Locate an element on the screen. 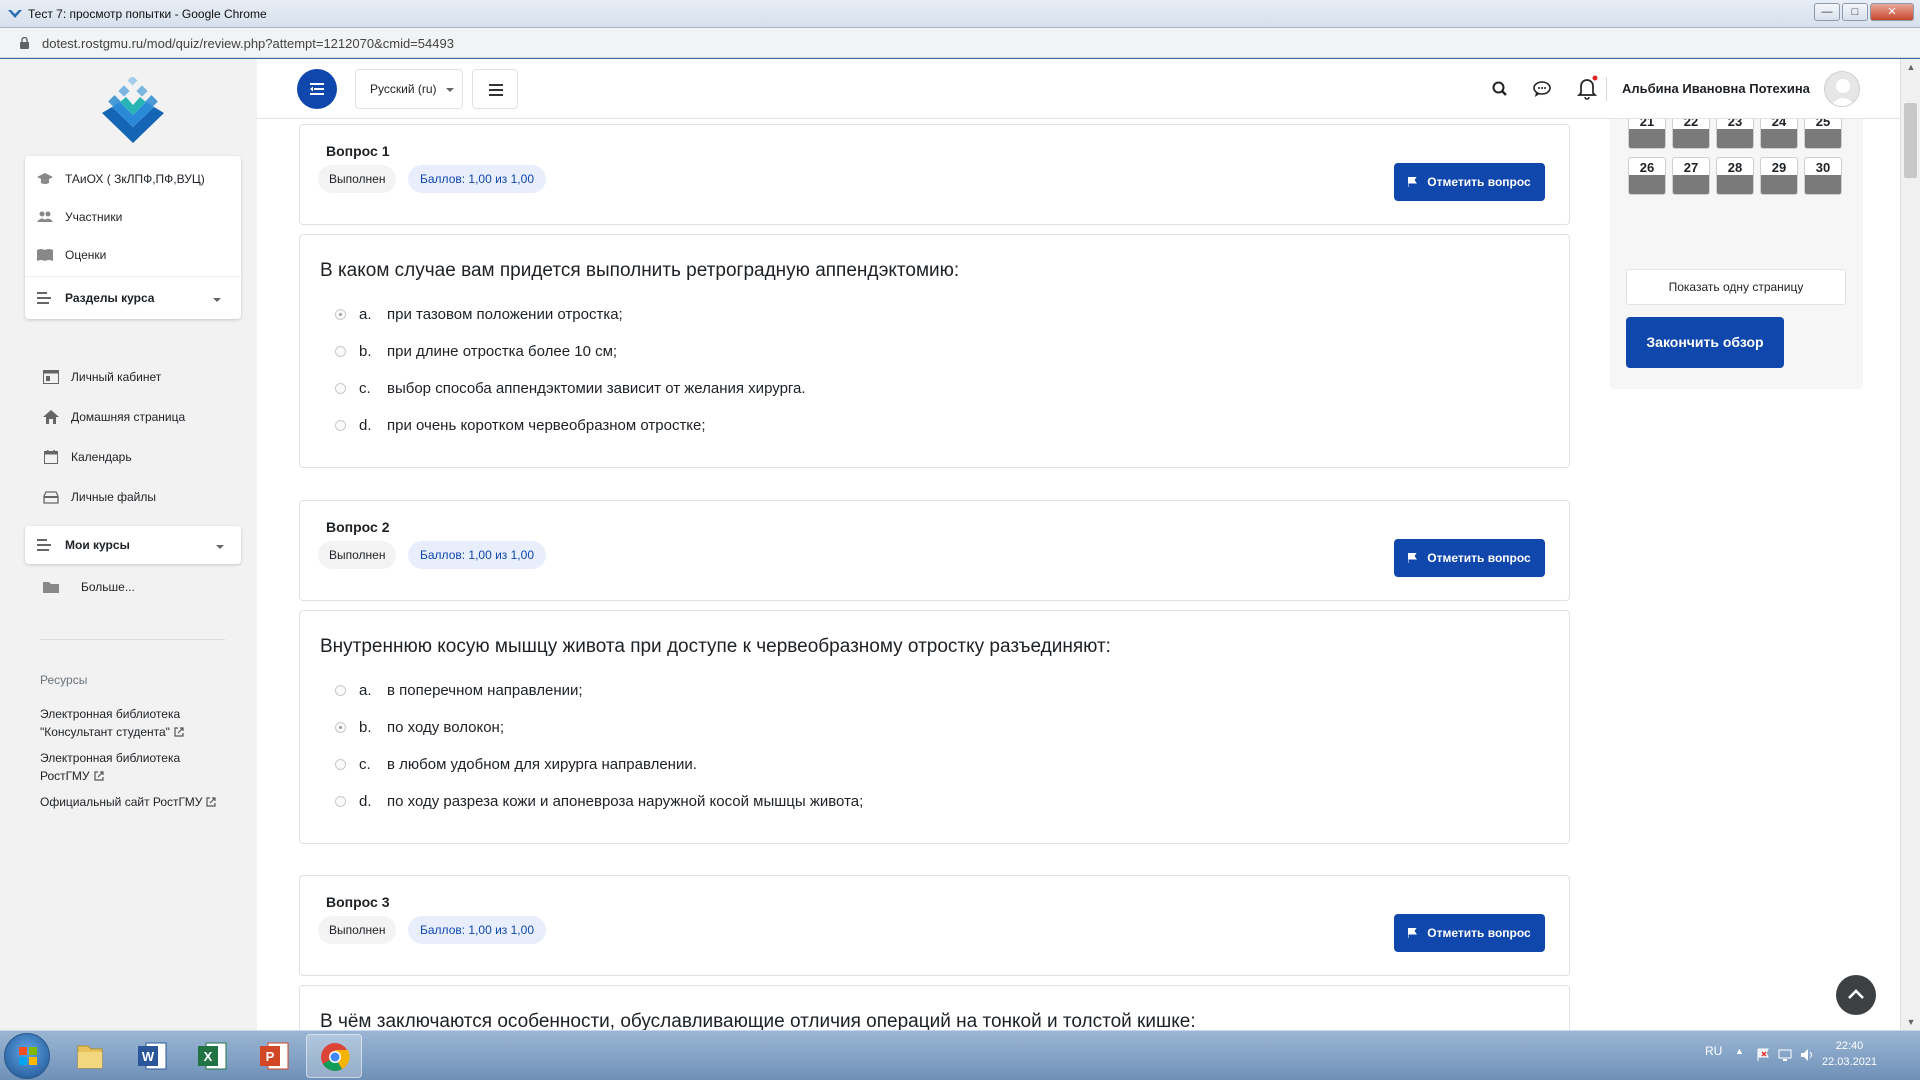 The width and height of the screenshot is (1920, 1080). option-text: в поперечном направлении; is located at coordinates (485, 690).